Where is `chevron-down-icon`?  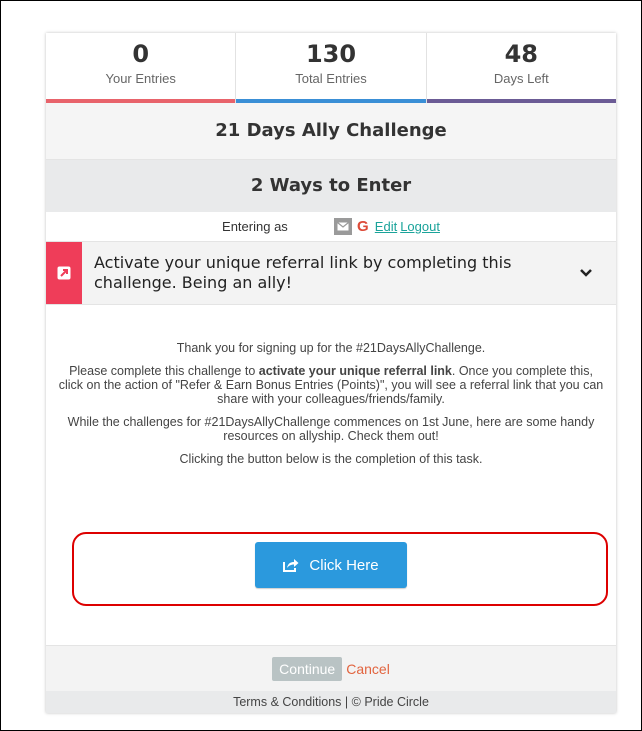 chevron-down-icon is located at coordinates (586, 273).